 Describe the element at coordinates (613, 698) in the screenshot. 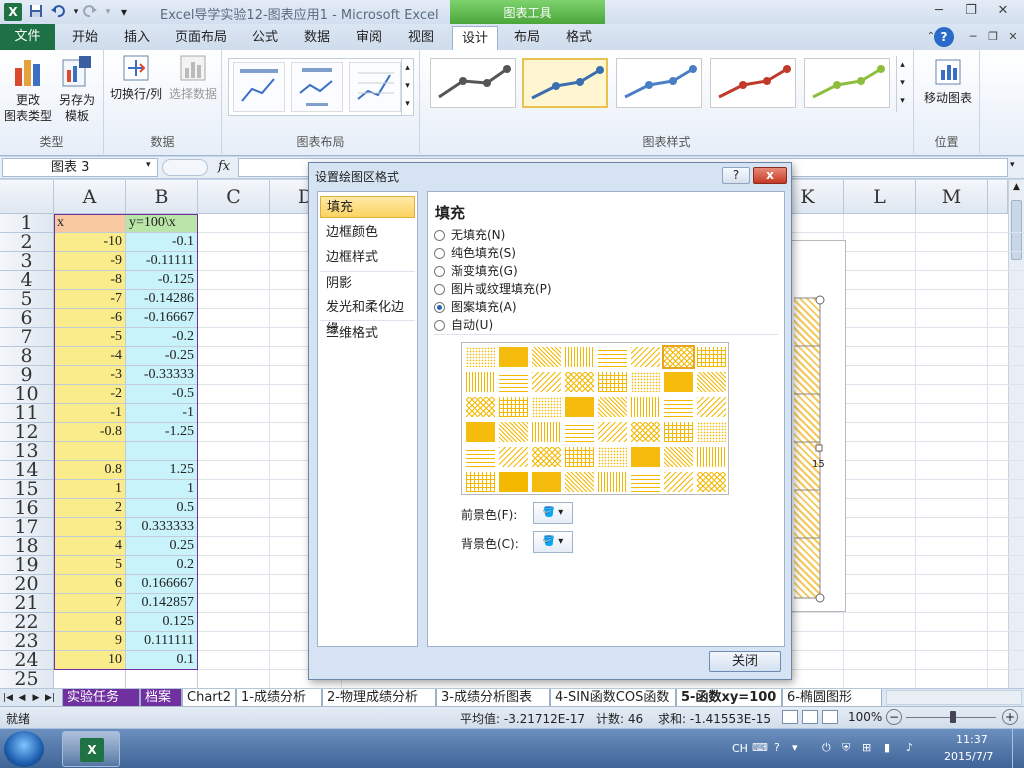

I see `sheet-tab-4: 4-SIN函数COS函数` at that location.